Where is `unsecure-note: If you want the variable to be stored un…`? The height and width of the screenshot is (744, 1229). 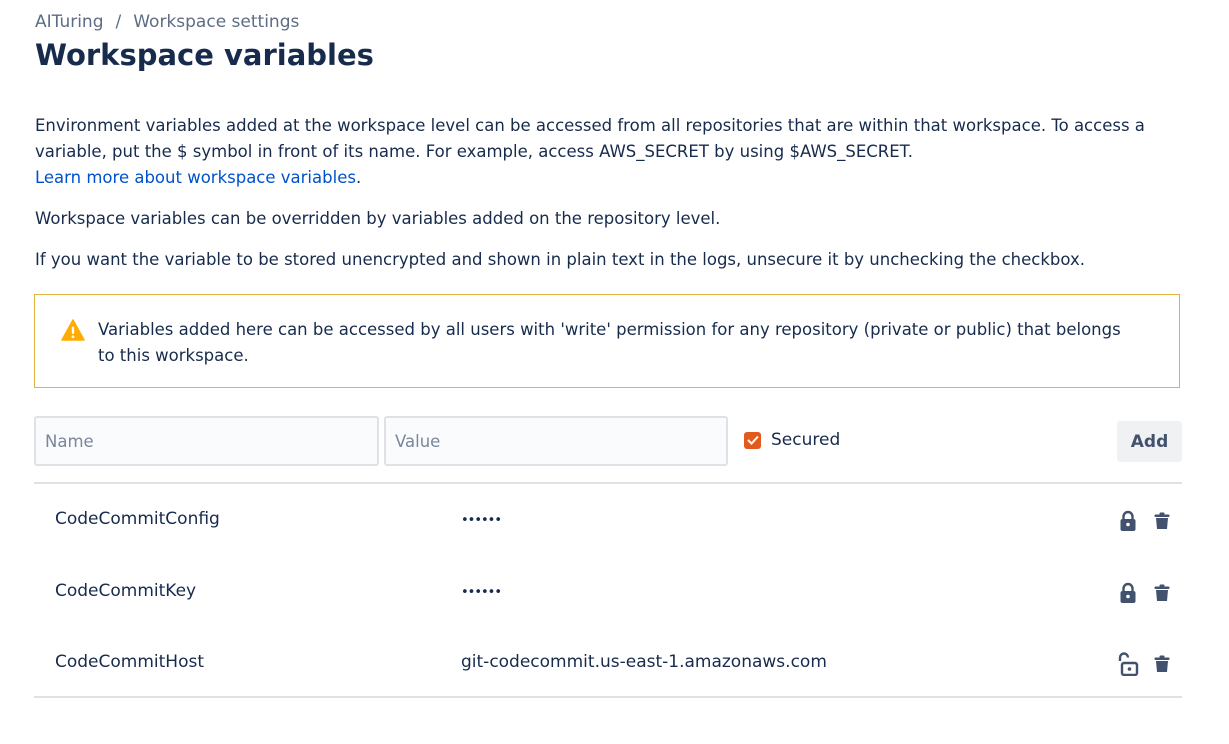 unsecure-note: If you want the variable to be stored un… is located at coordinates (560, 259).